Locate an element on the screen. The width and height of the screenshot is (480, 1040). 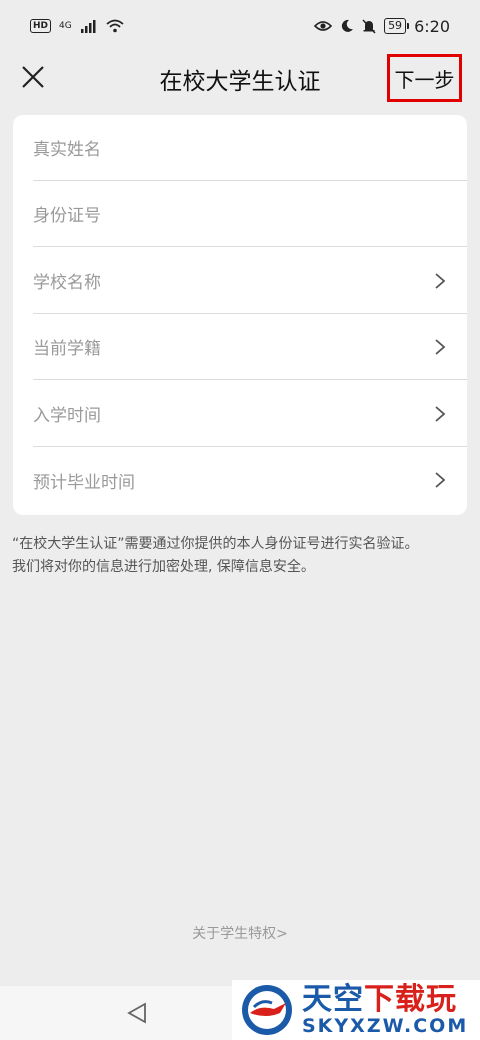
graduation-date-selector: 预计毕业时间 is located at coordinates (250, 480).